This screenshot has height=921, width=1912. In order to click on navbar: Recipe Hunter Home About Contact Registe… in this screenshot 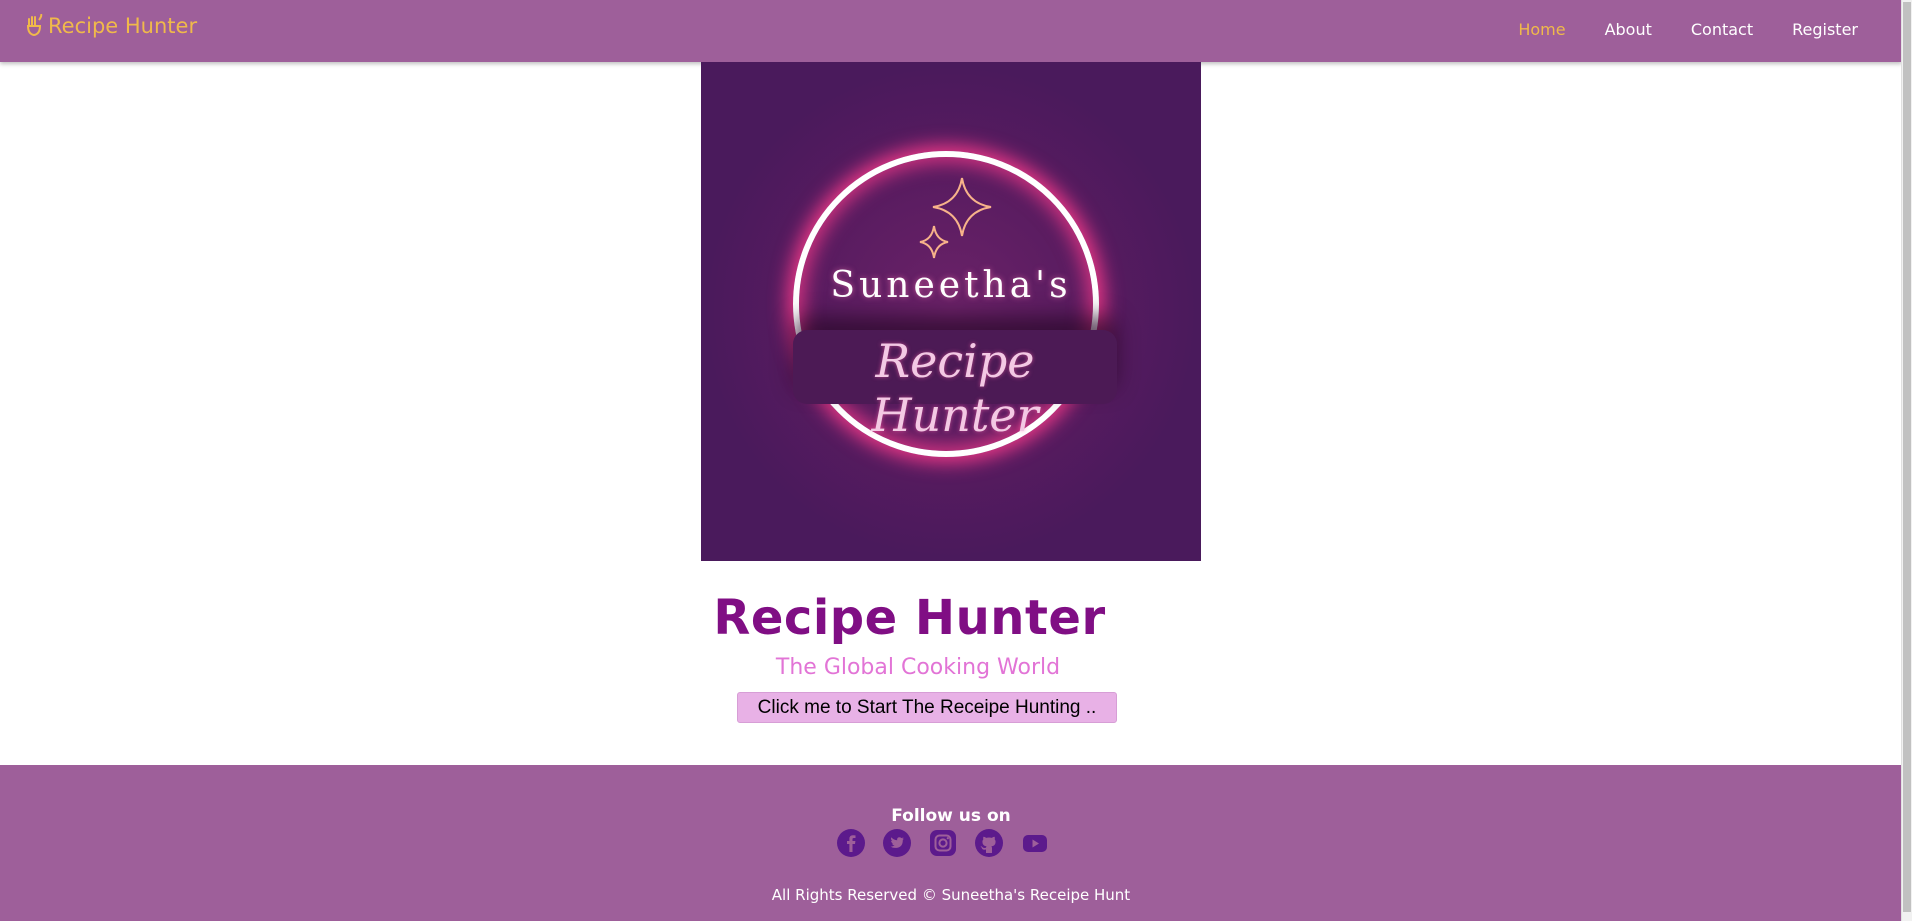, I will do `click(951, 31)`.